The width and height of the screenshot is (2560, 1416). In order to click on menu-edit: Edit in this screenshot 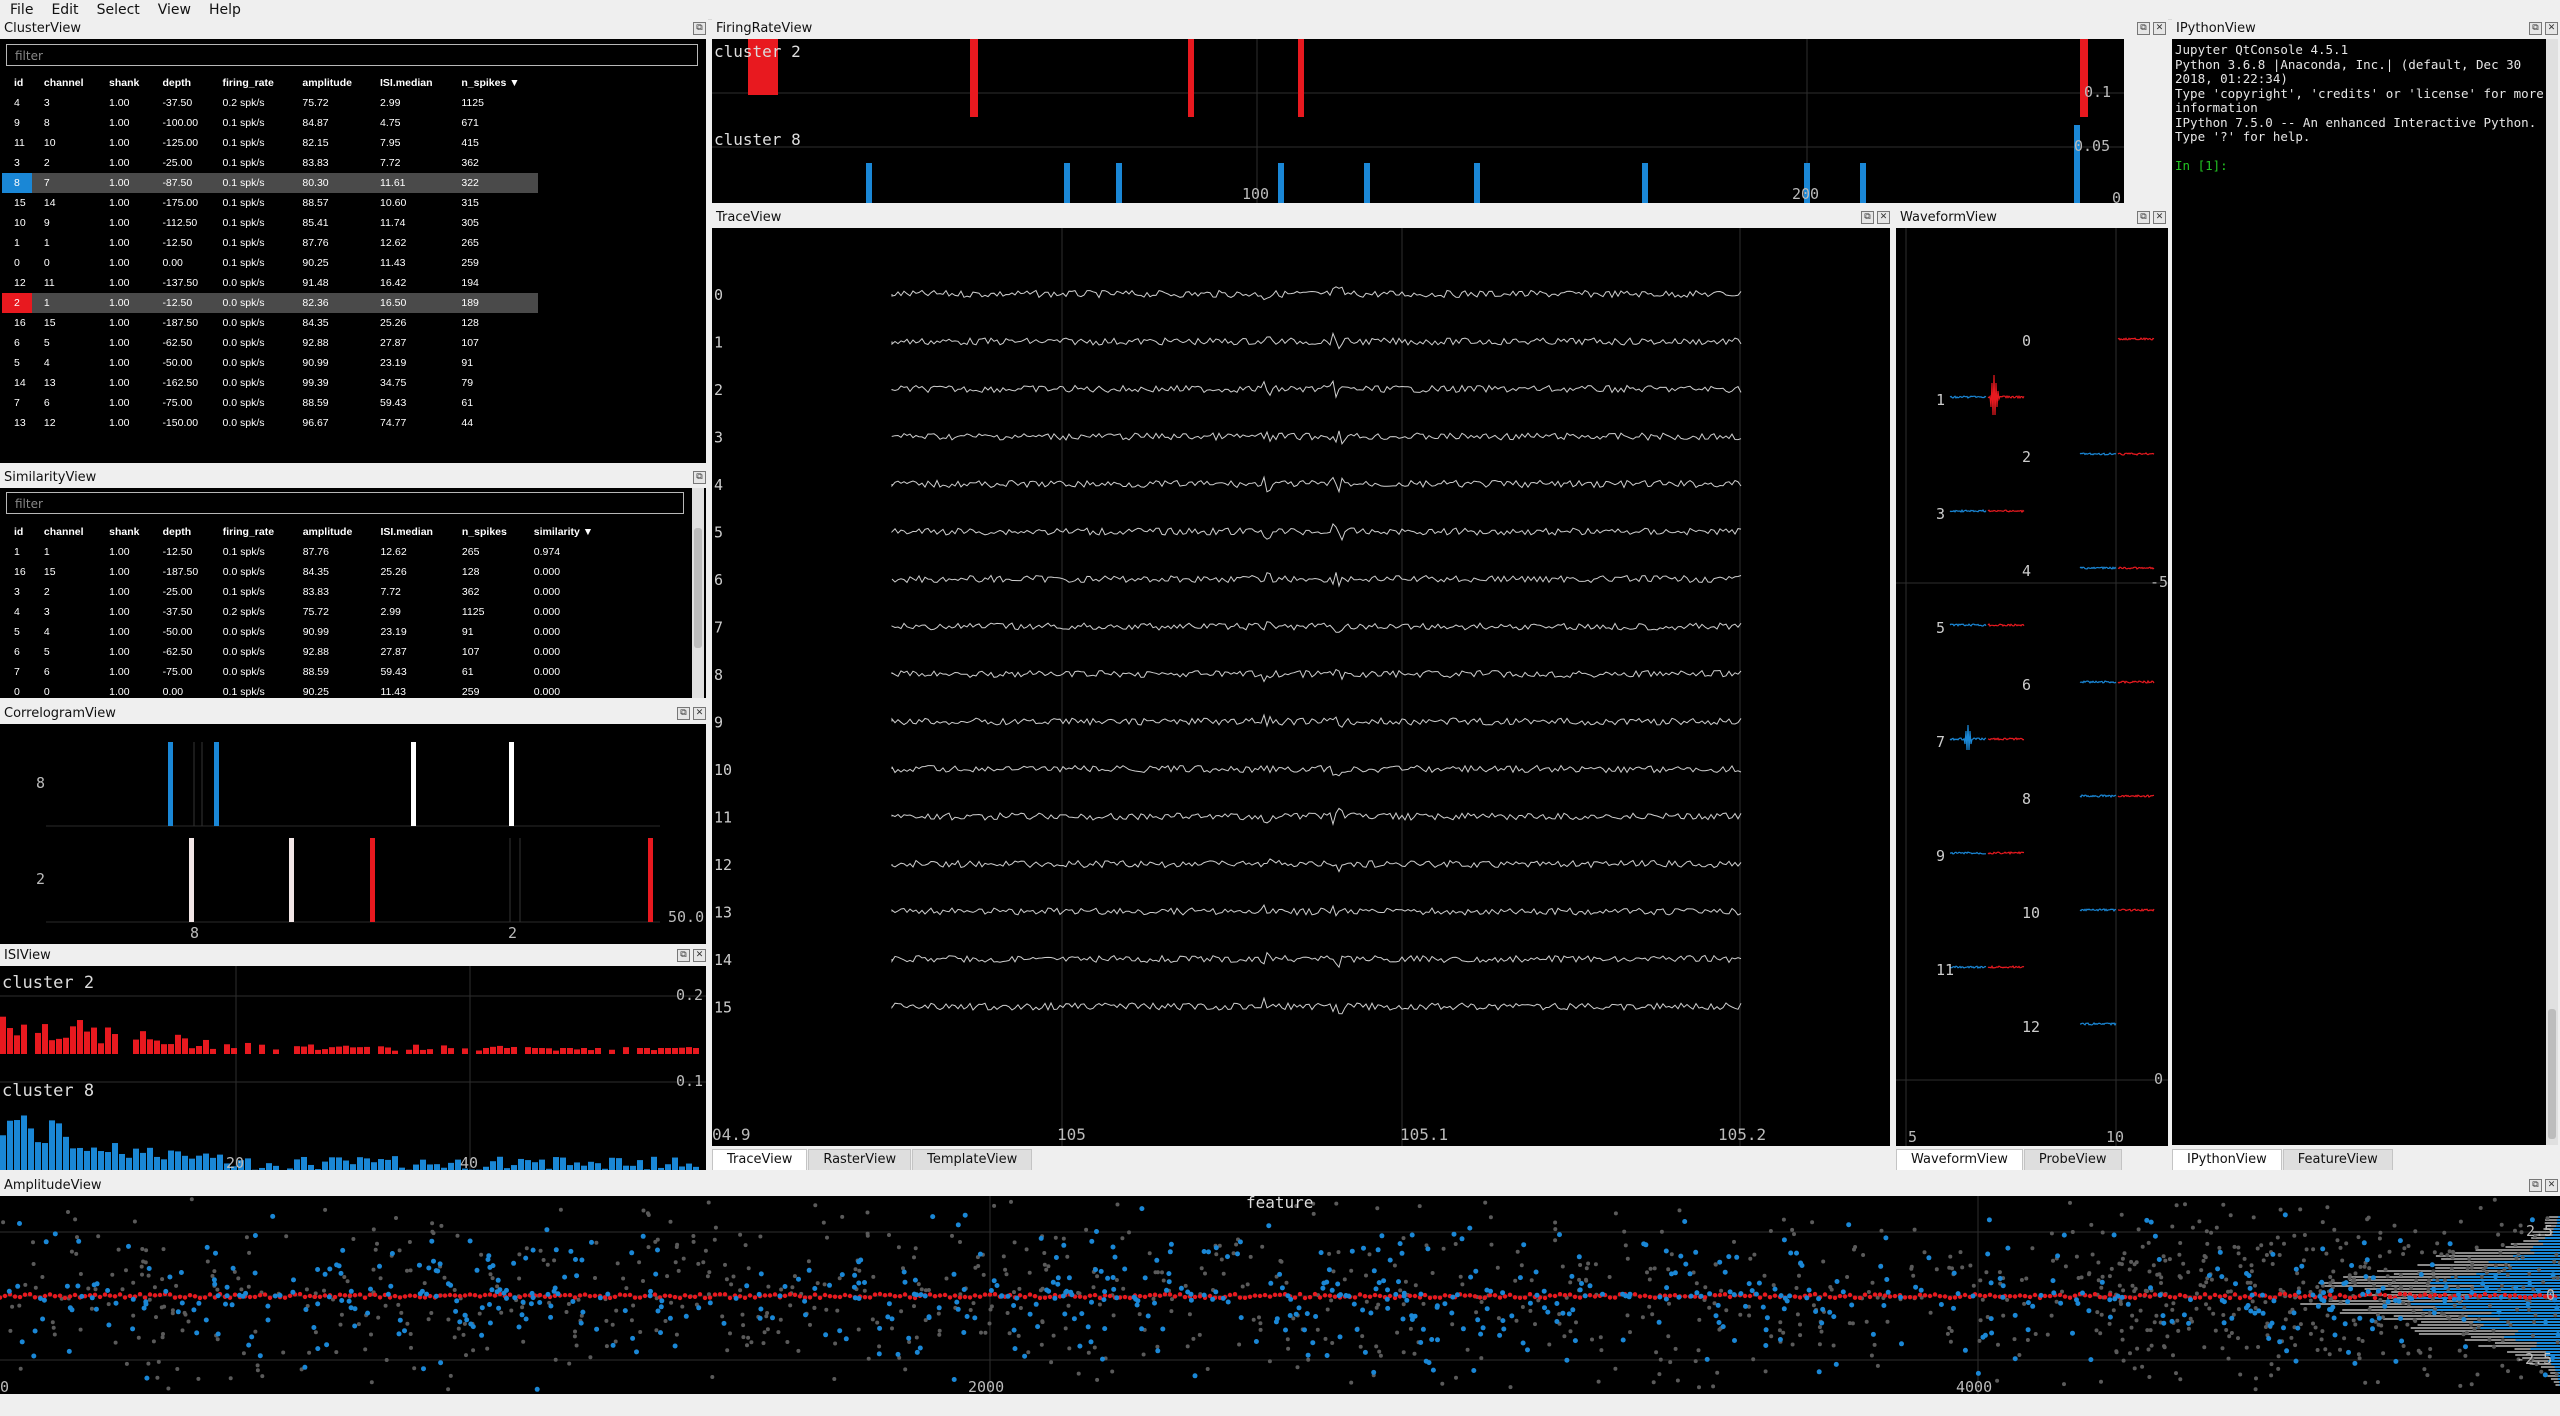, I will do `click(63, 10)`.